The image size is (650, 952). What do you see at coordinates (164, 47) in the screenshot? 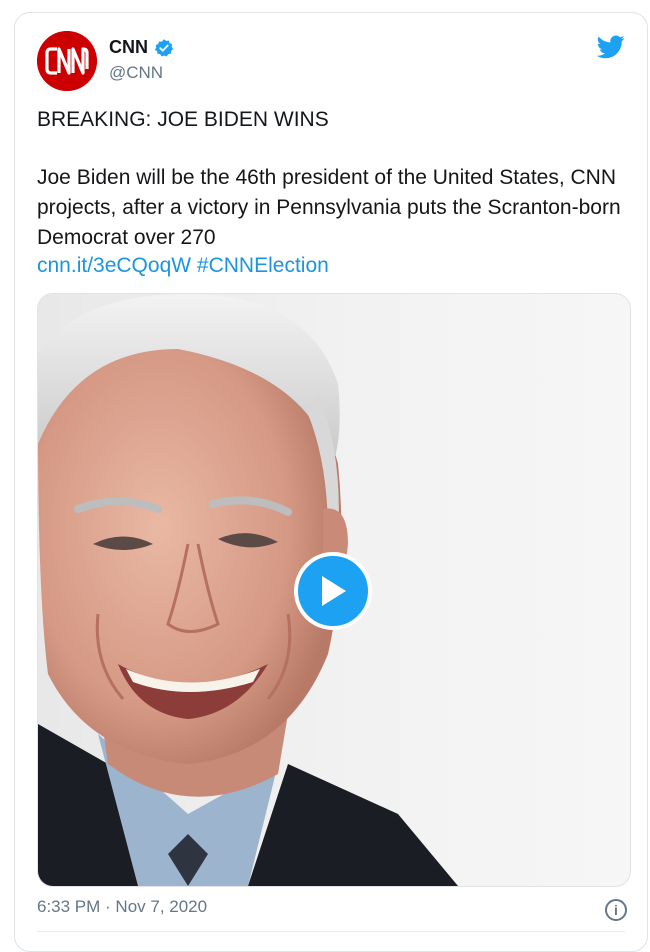
I see `verified-badge-icon` at bounding box center [164, 47].